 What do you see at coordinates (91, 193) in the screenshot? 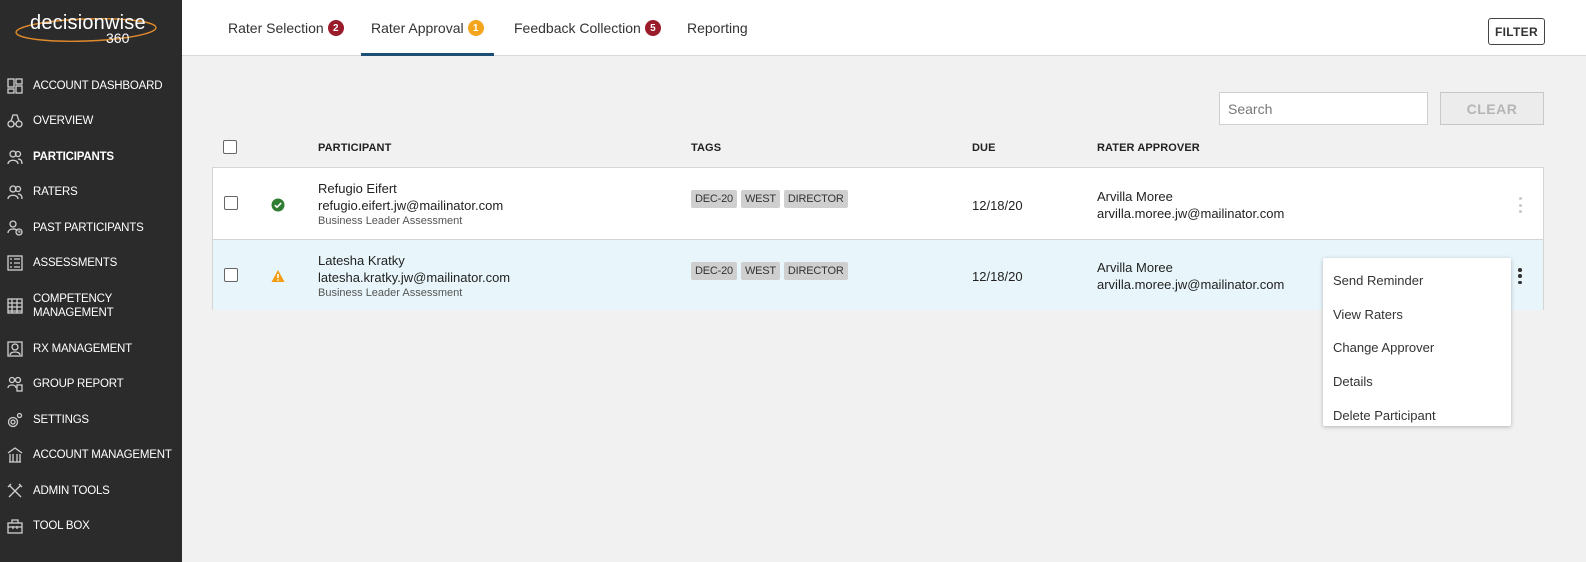
I see `sidebar-item-raters: RATERS` at bounding box center [91, 193].